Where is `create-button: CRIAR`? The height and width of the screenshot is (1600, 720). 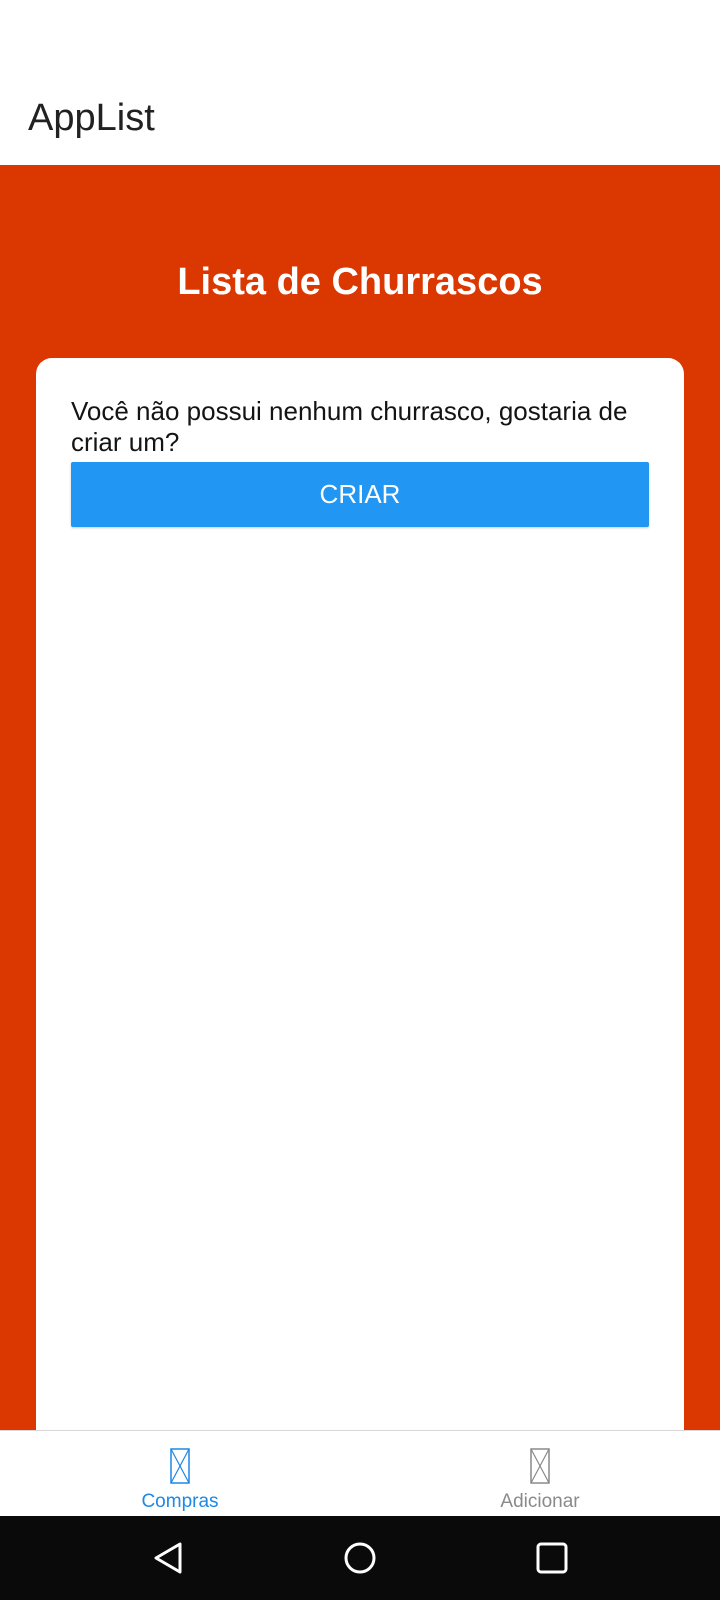
create-button: CRIAR is located at coordinates (360, 494).